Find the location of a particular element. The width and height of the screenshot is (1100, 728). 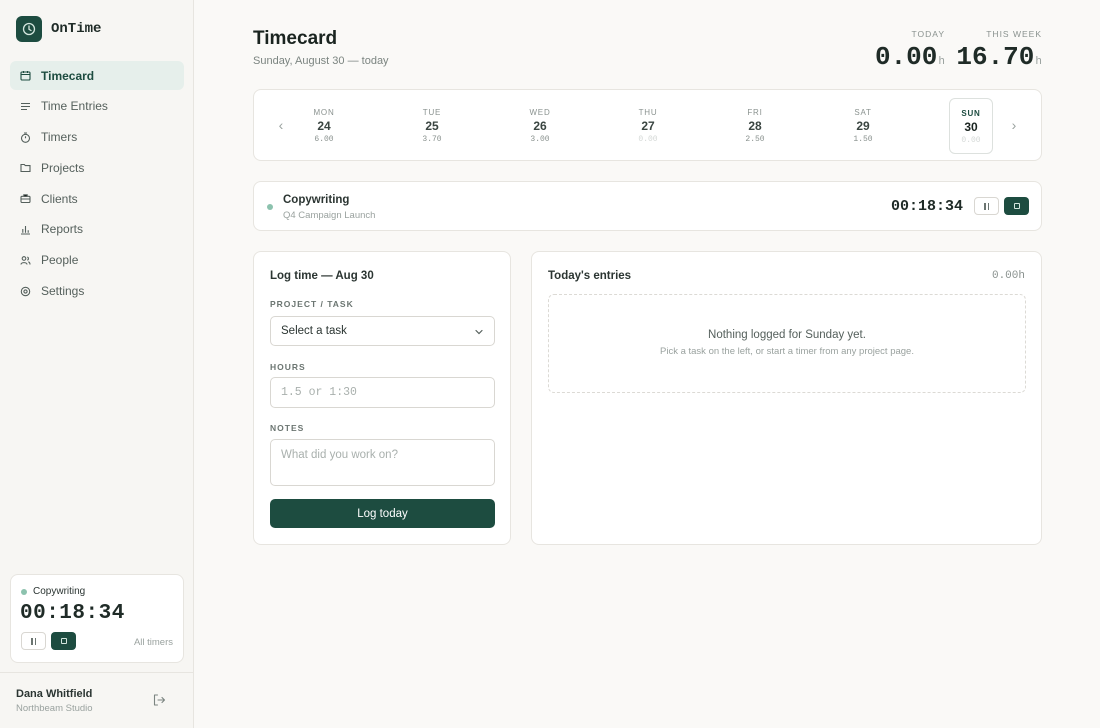

day-name: THU is located at coordinates (648, 112).